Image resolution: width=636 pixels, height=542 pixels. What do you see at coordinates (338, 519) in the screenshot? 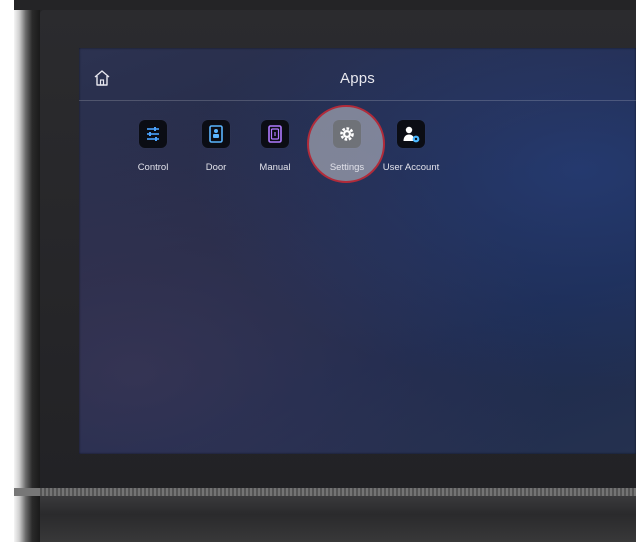
I see `device-base` at bounding box center [338, 519].